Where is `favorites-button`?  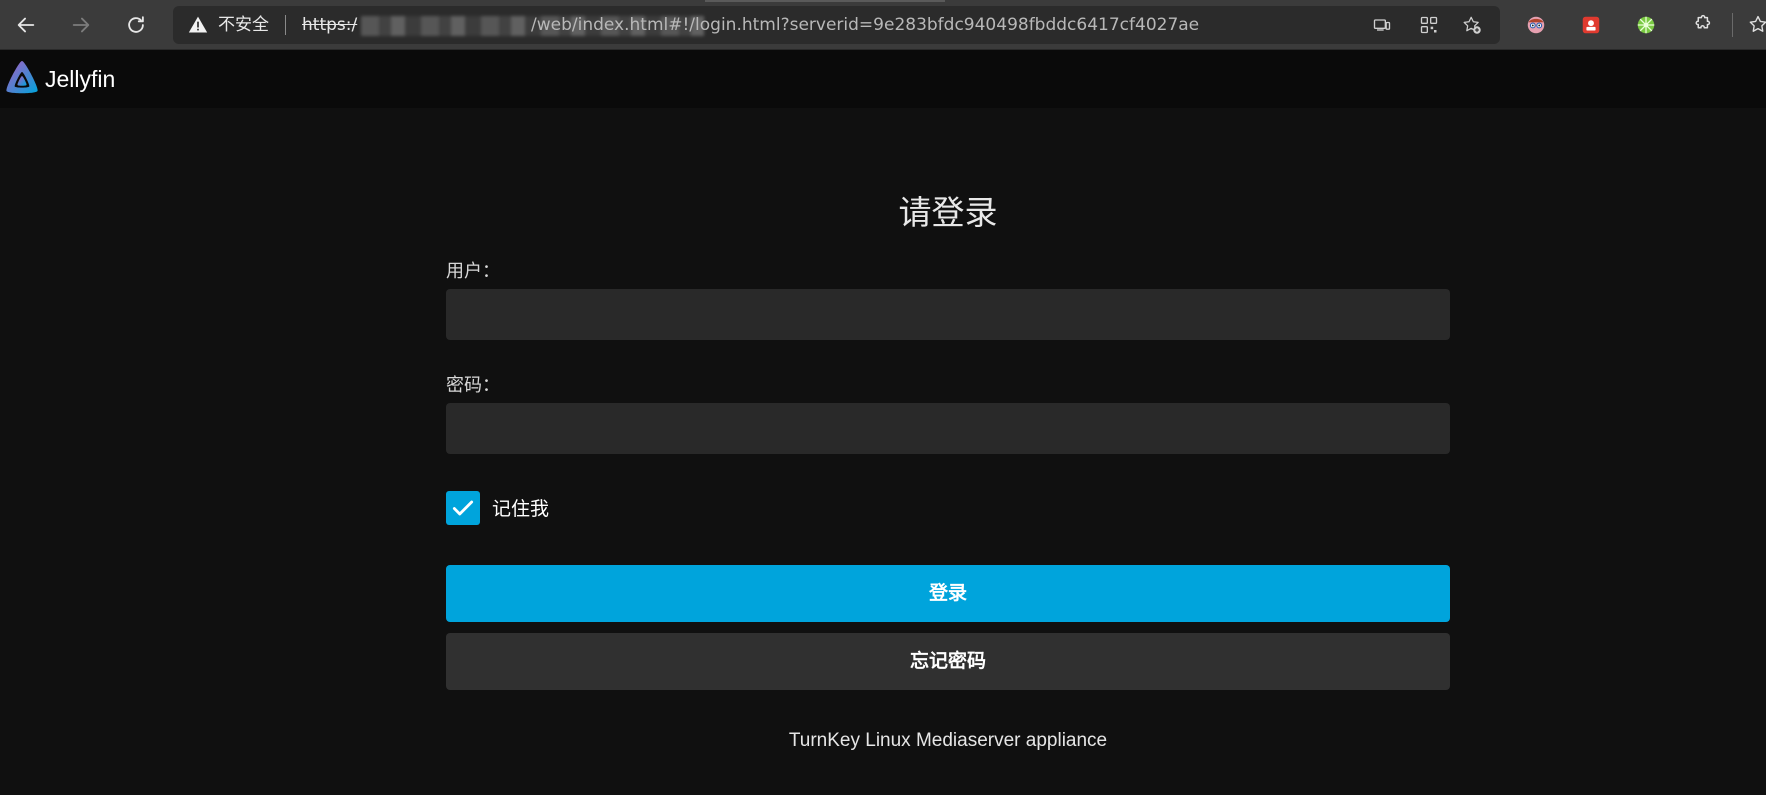 favorites-button is located at coordinates (1756, 25).